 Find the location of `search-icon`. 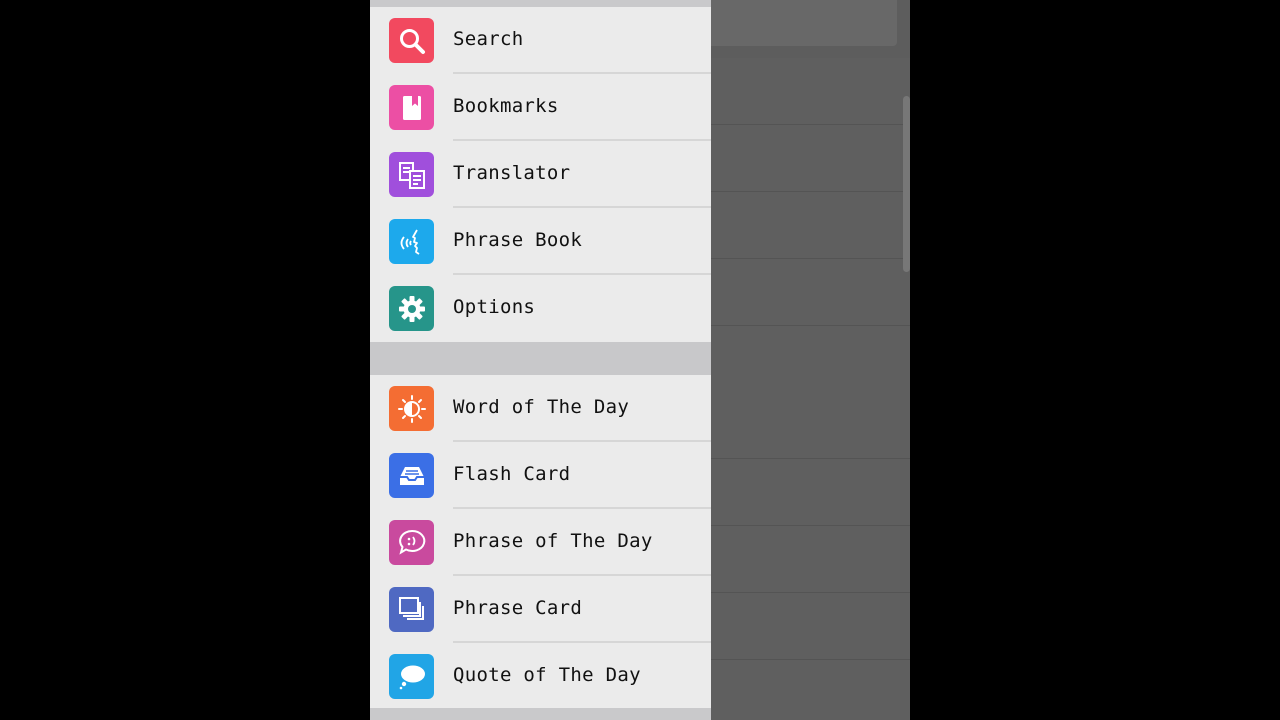

search-icon is located at coordinates (411, 40).